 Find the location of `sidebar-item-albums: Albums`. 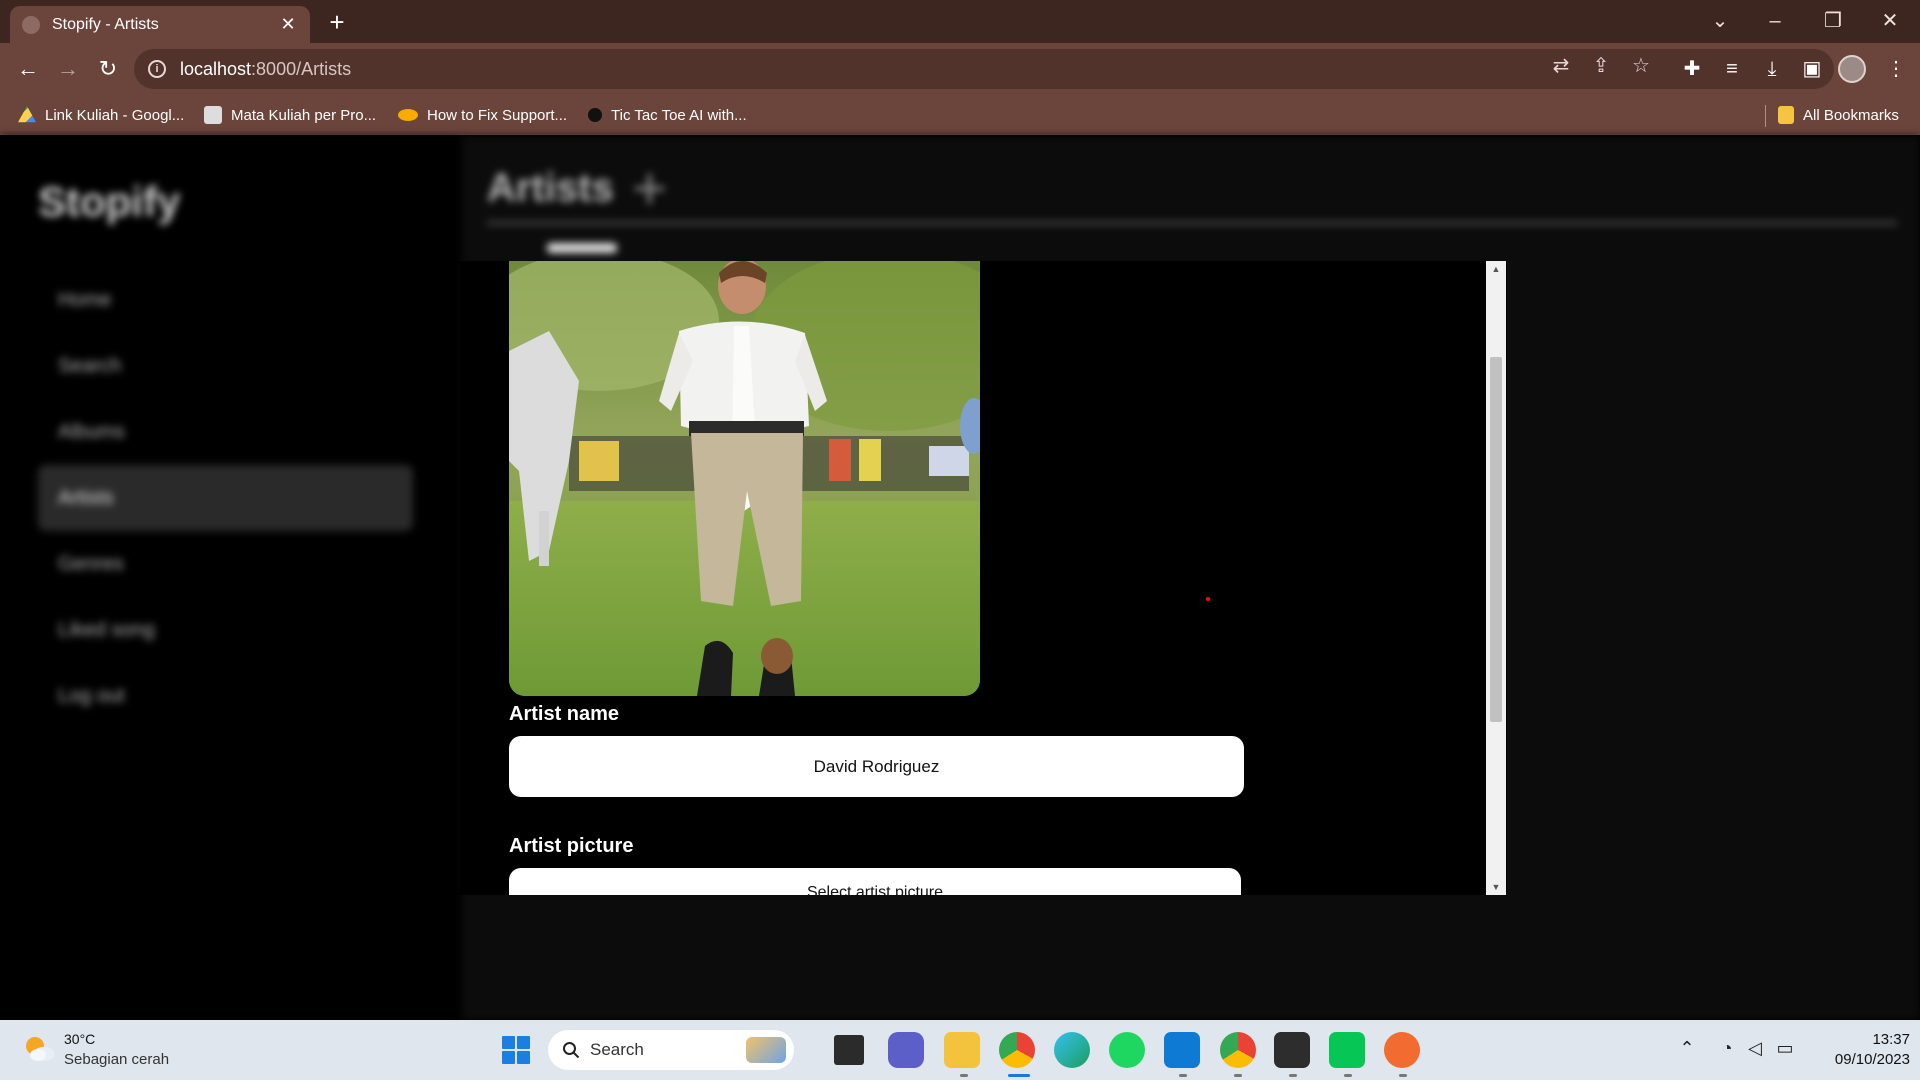

sidebar-item-albums: Albums is located at coordinates (225, 432).